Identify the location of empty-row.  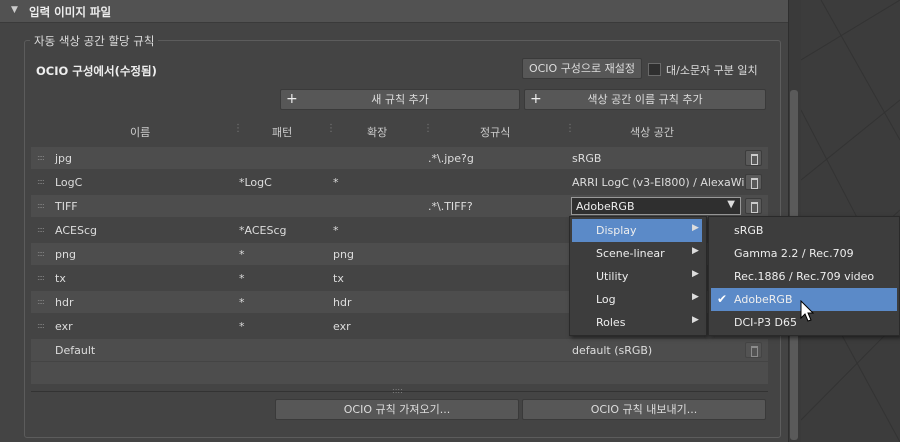
(399, 373).